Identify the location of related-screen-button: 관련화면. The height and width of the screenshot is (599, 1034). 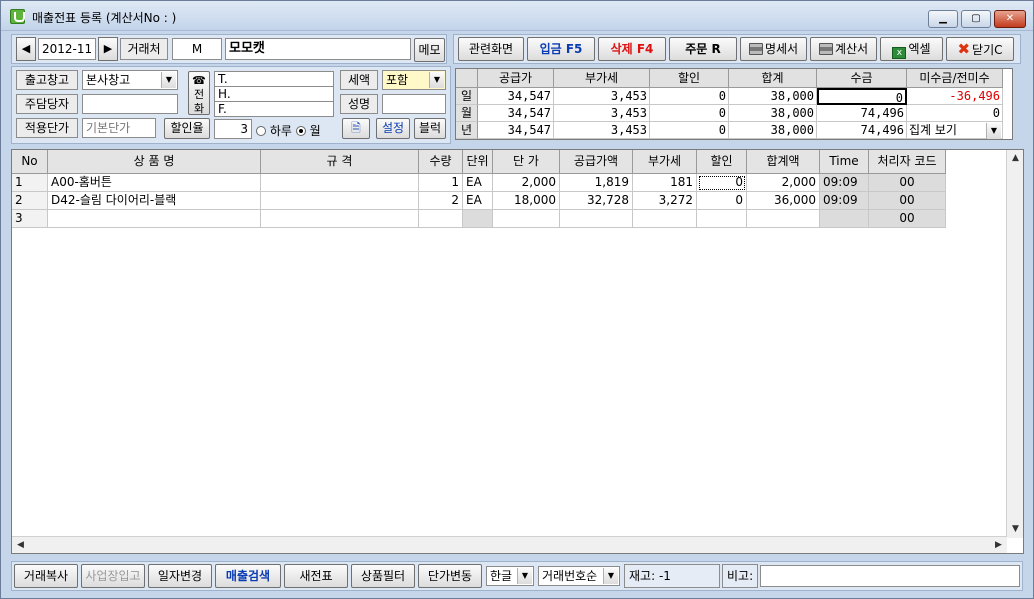
(491, 49).